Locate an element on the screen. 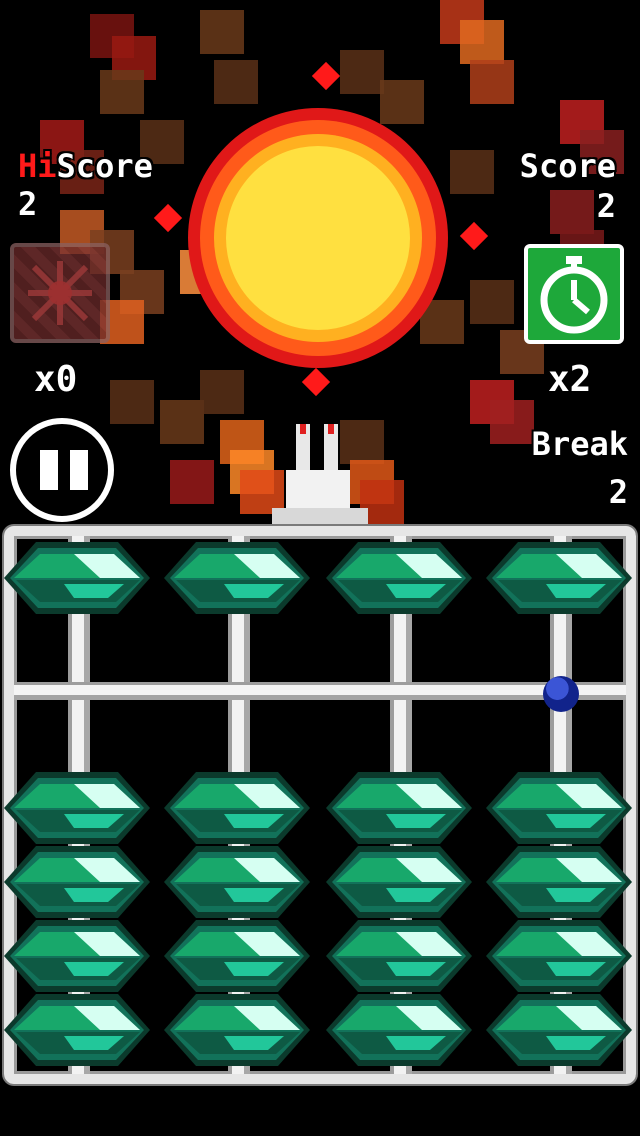 The width and height of the screenshot is (640, 1136). clock-count: x2 is located at coordinates (570, 379).